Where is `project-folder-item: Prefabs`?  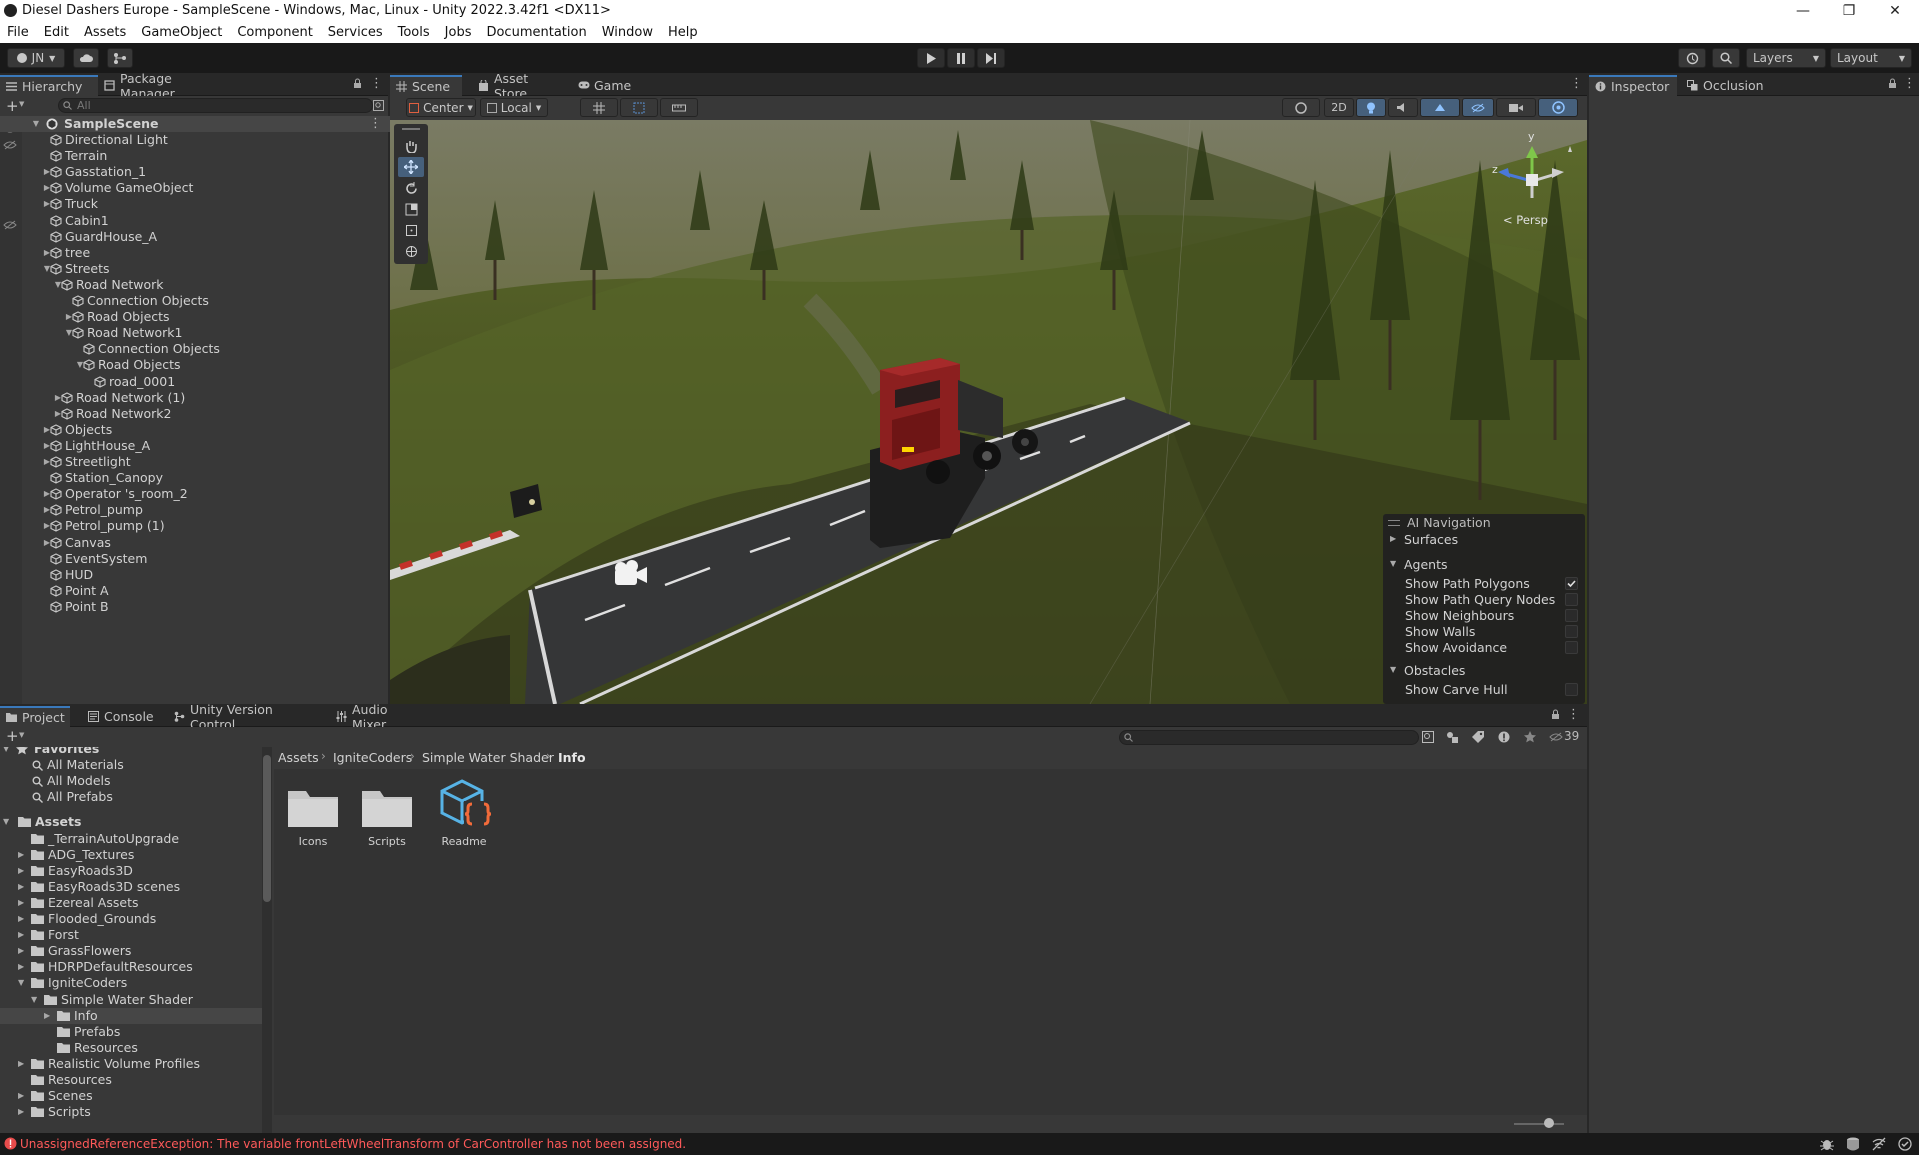 project-folder-item: Prefabs is located at coordinates (131, 1032).